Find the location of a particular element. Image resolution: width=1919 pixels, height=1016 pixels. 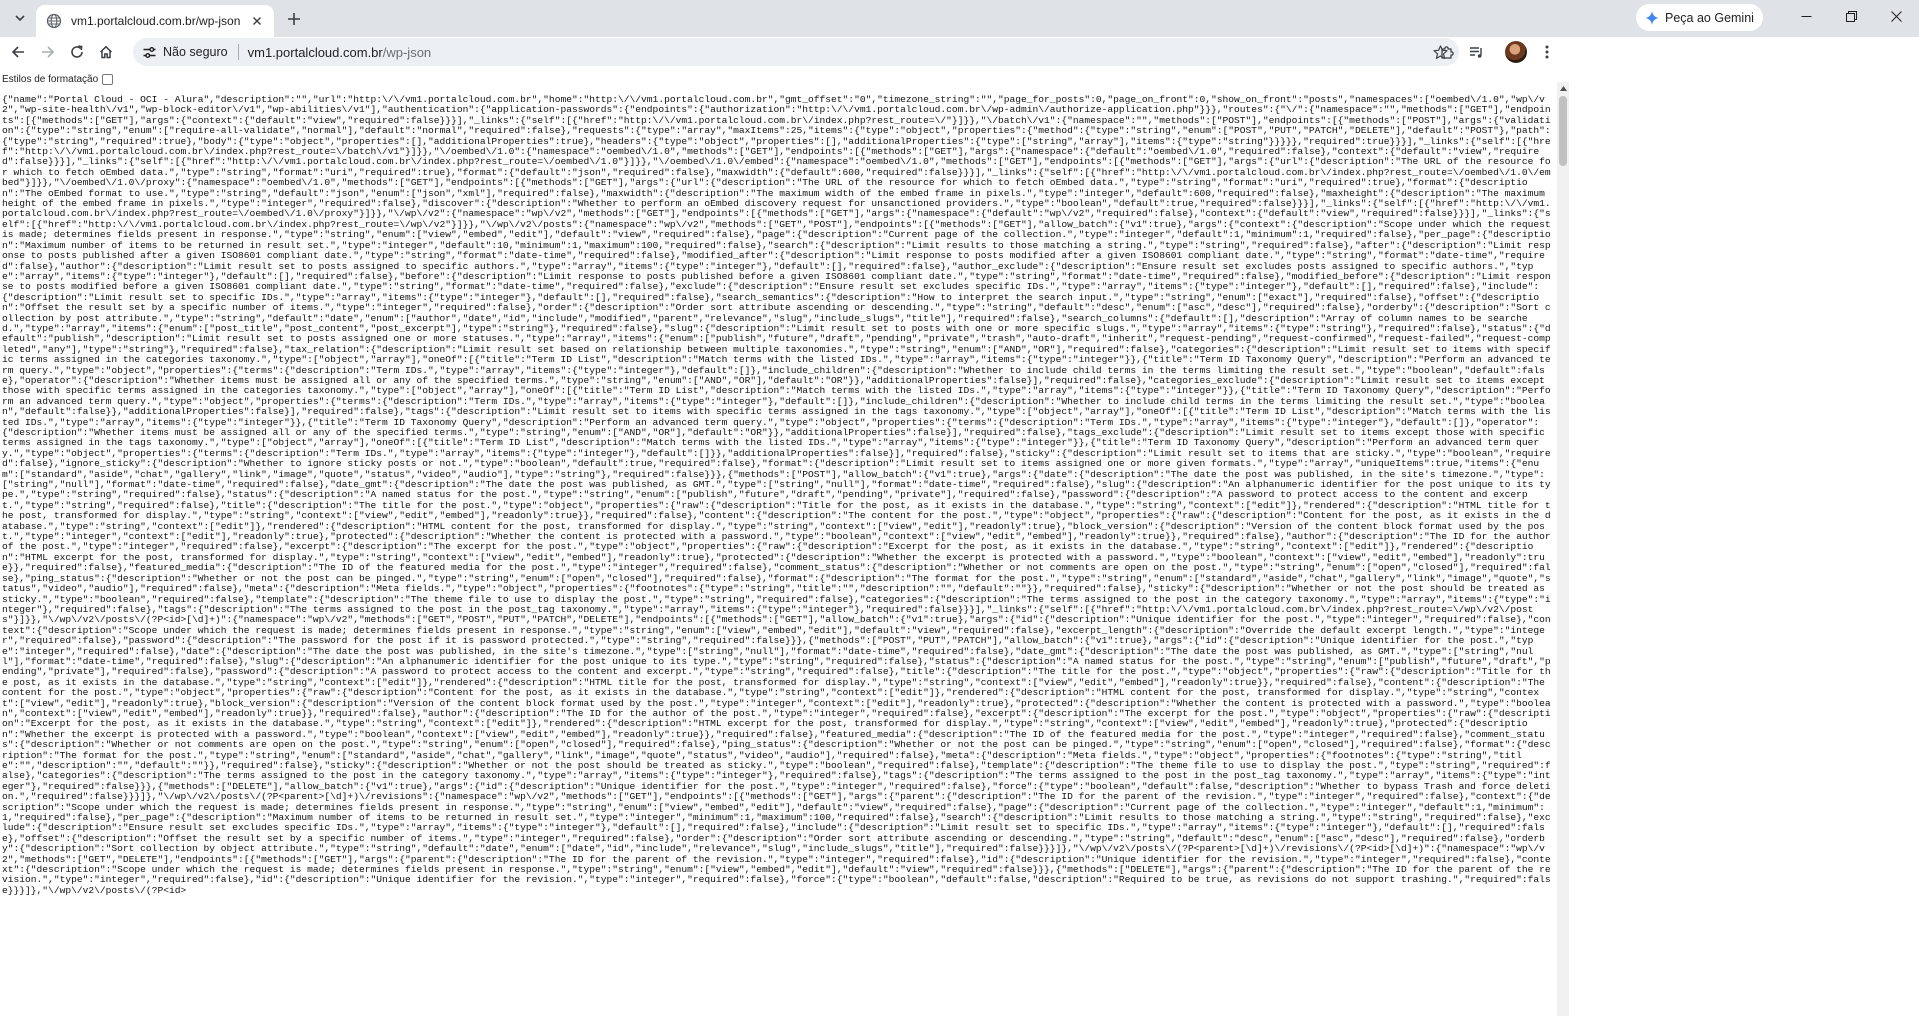

site-info-icon is located at coordinates (149, 52).